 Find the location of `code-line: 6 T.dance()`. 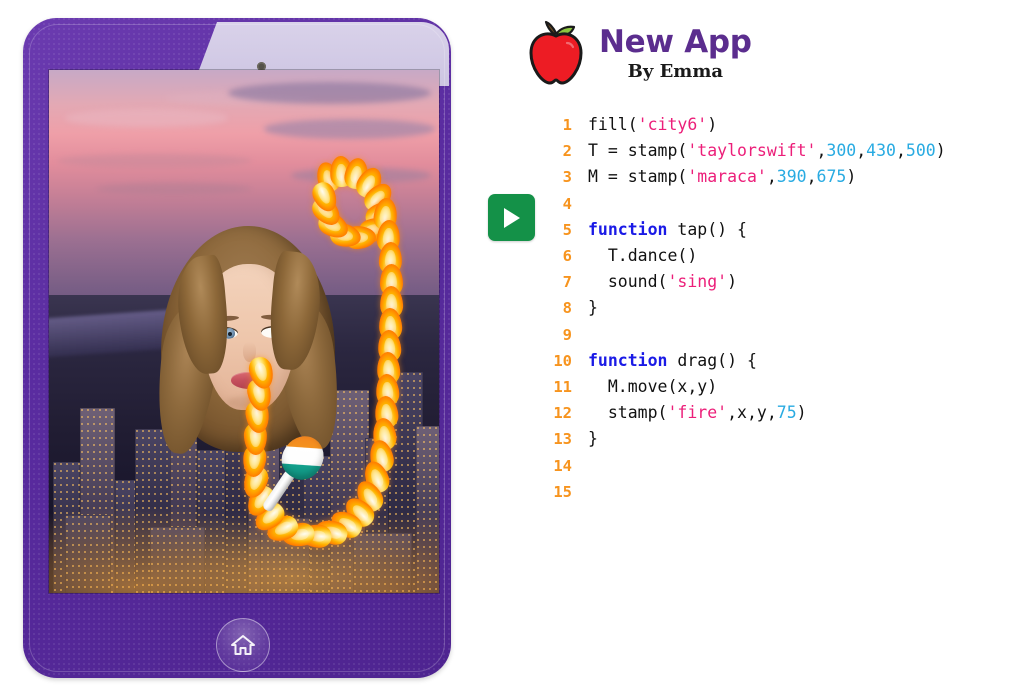

code-line: 6 T.dance() is located at coordinates (772, 256).